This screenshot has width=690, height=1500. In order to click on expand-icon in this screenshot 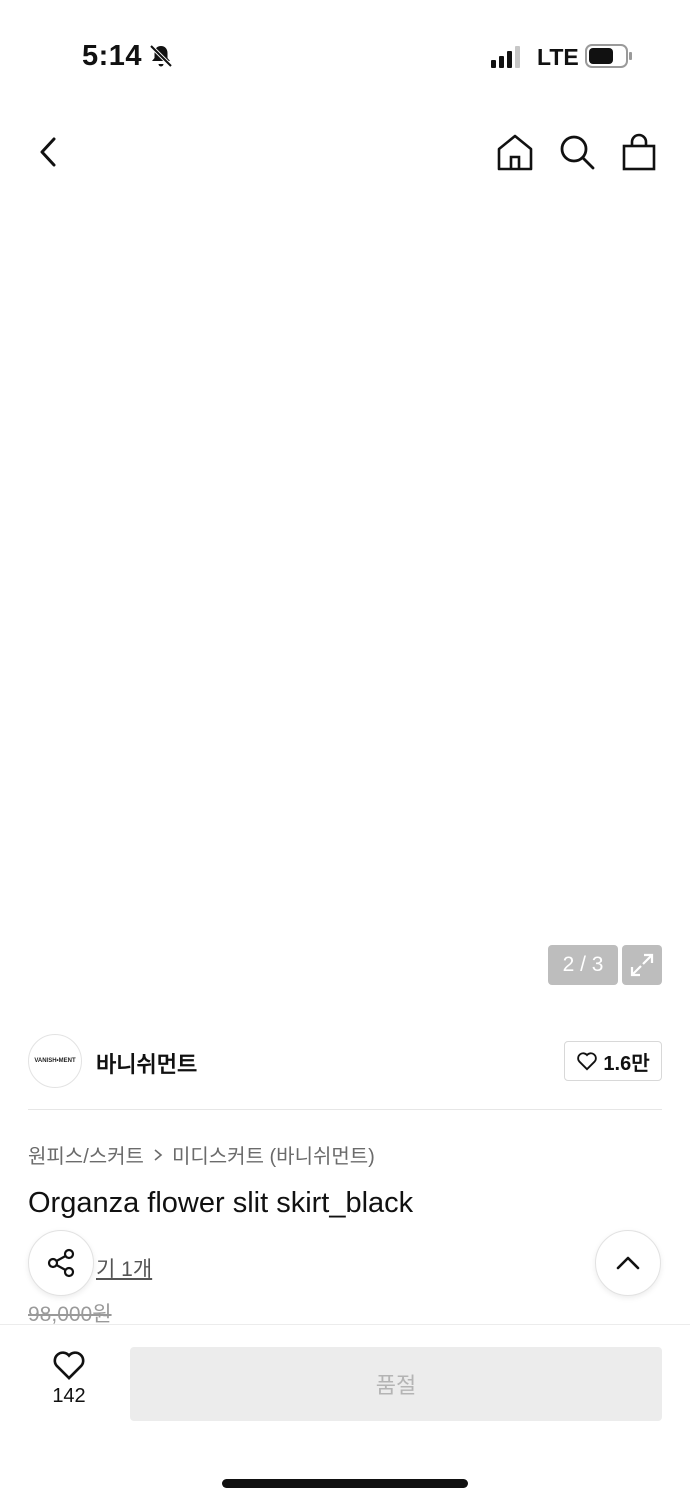, I will do `click(642, 965)`.